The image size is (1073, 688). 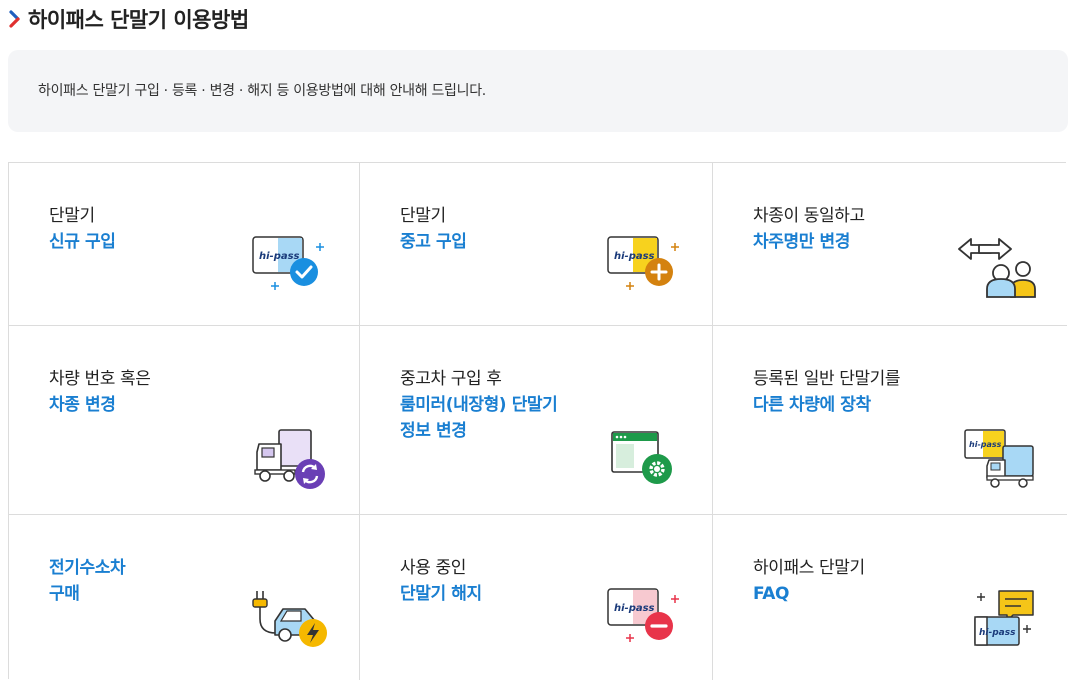 I want to click on card-line2: 룸미러(내장형) 단말기 정보 변경, so click(x=479, y=418).